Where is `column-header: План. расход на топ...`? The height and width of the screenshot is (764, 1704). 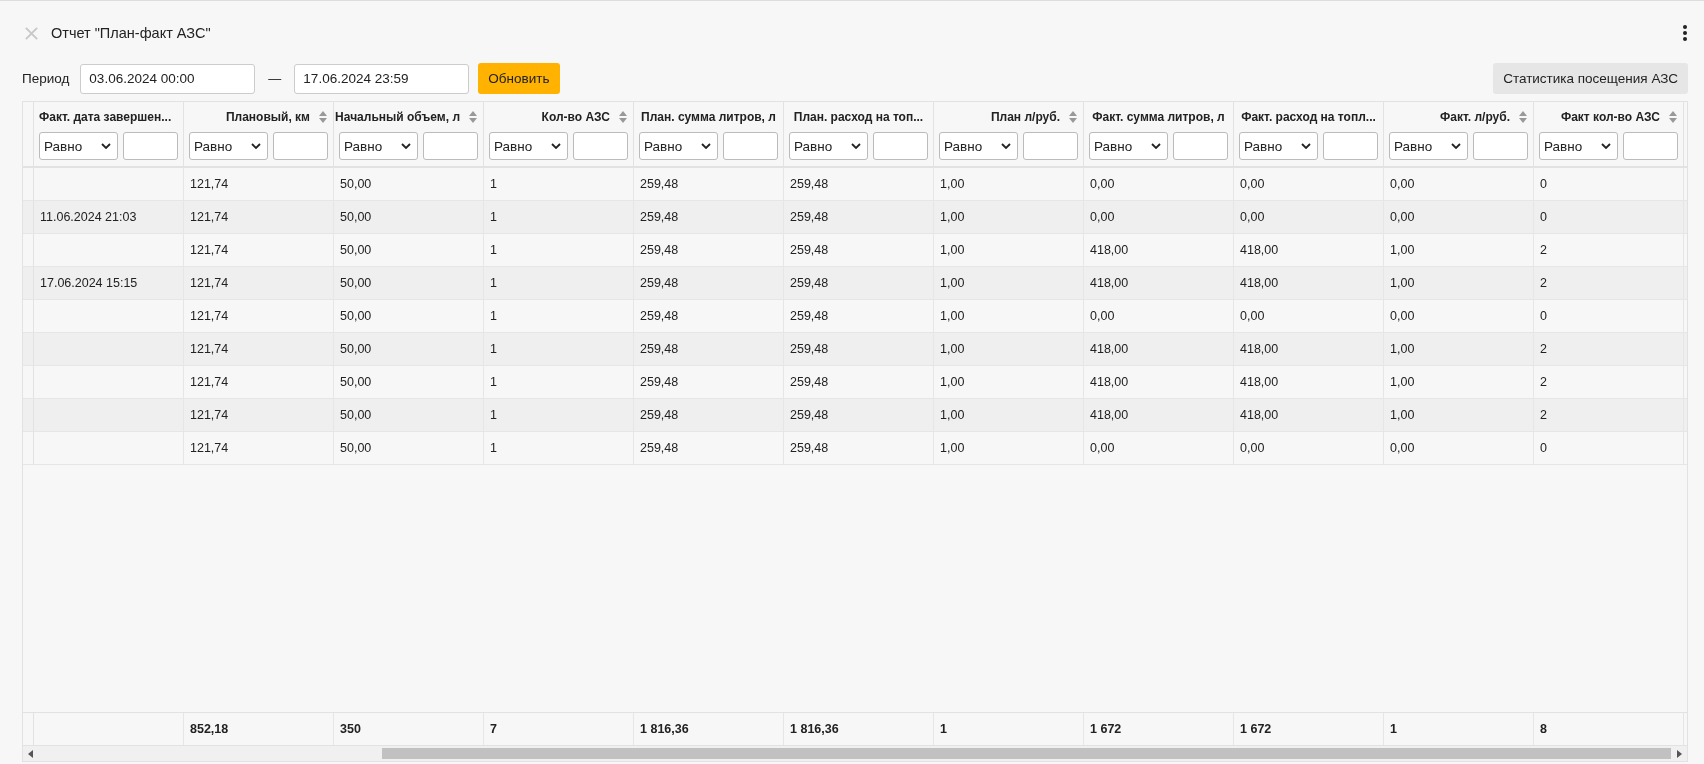
column-header: План. расход на топ... is located at coordinates (858, 117).